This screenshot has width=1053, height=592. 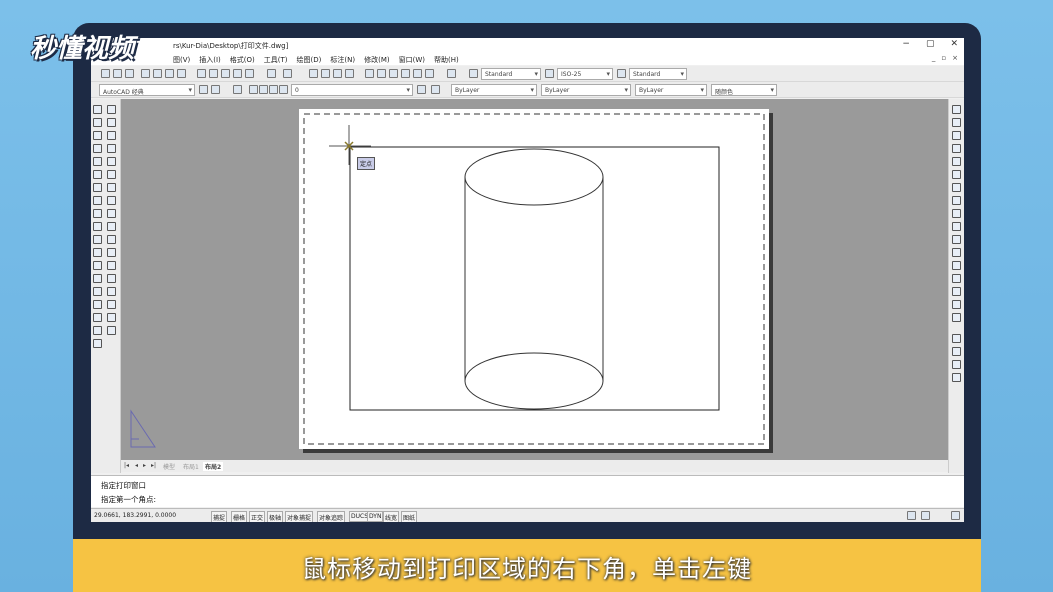 What do you see at coordinates (210, 60) in the screenshot?
I see `menu-insert: 插入(I)` at bounding box center [210, 60].